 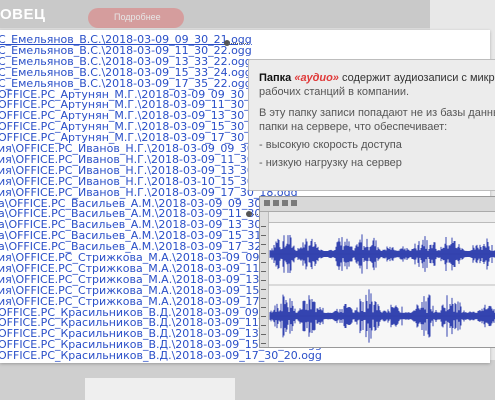 I want to click on connector-line, so click(x=238, y=43).